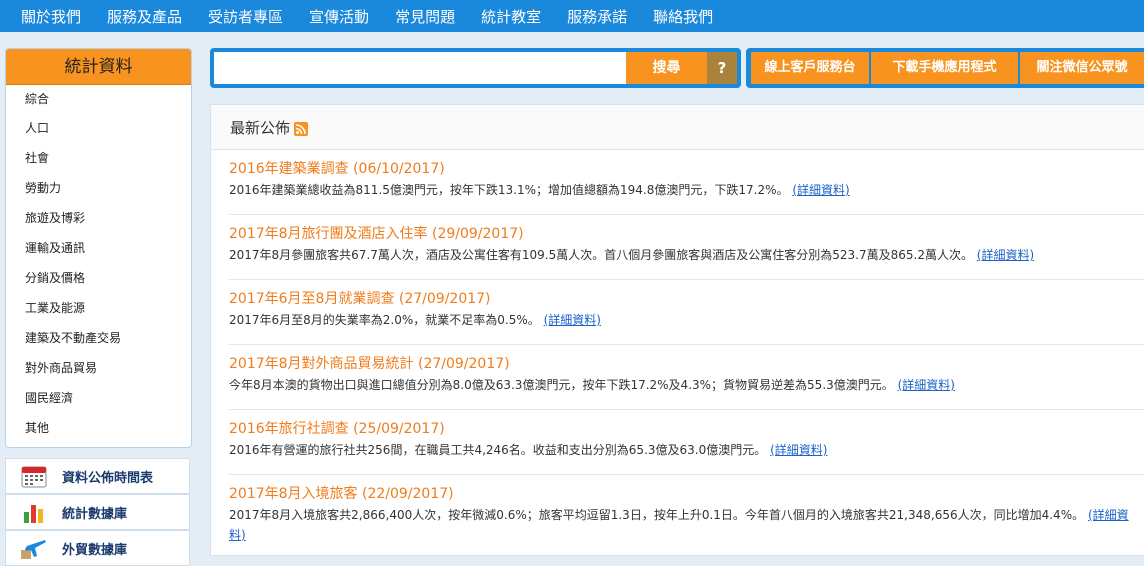 This screenshot has width=1144, height=566. Describe the element at coordinates (98, 188) in the screenshot. I see `sidebar-item-labour: 勞動力` at that location.